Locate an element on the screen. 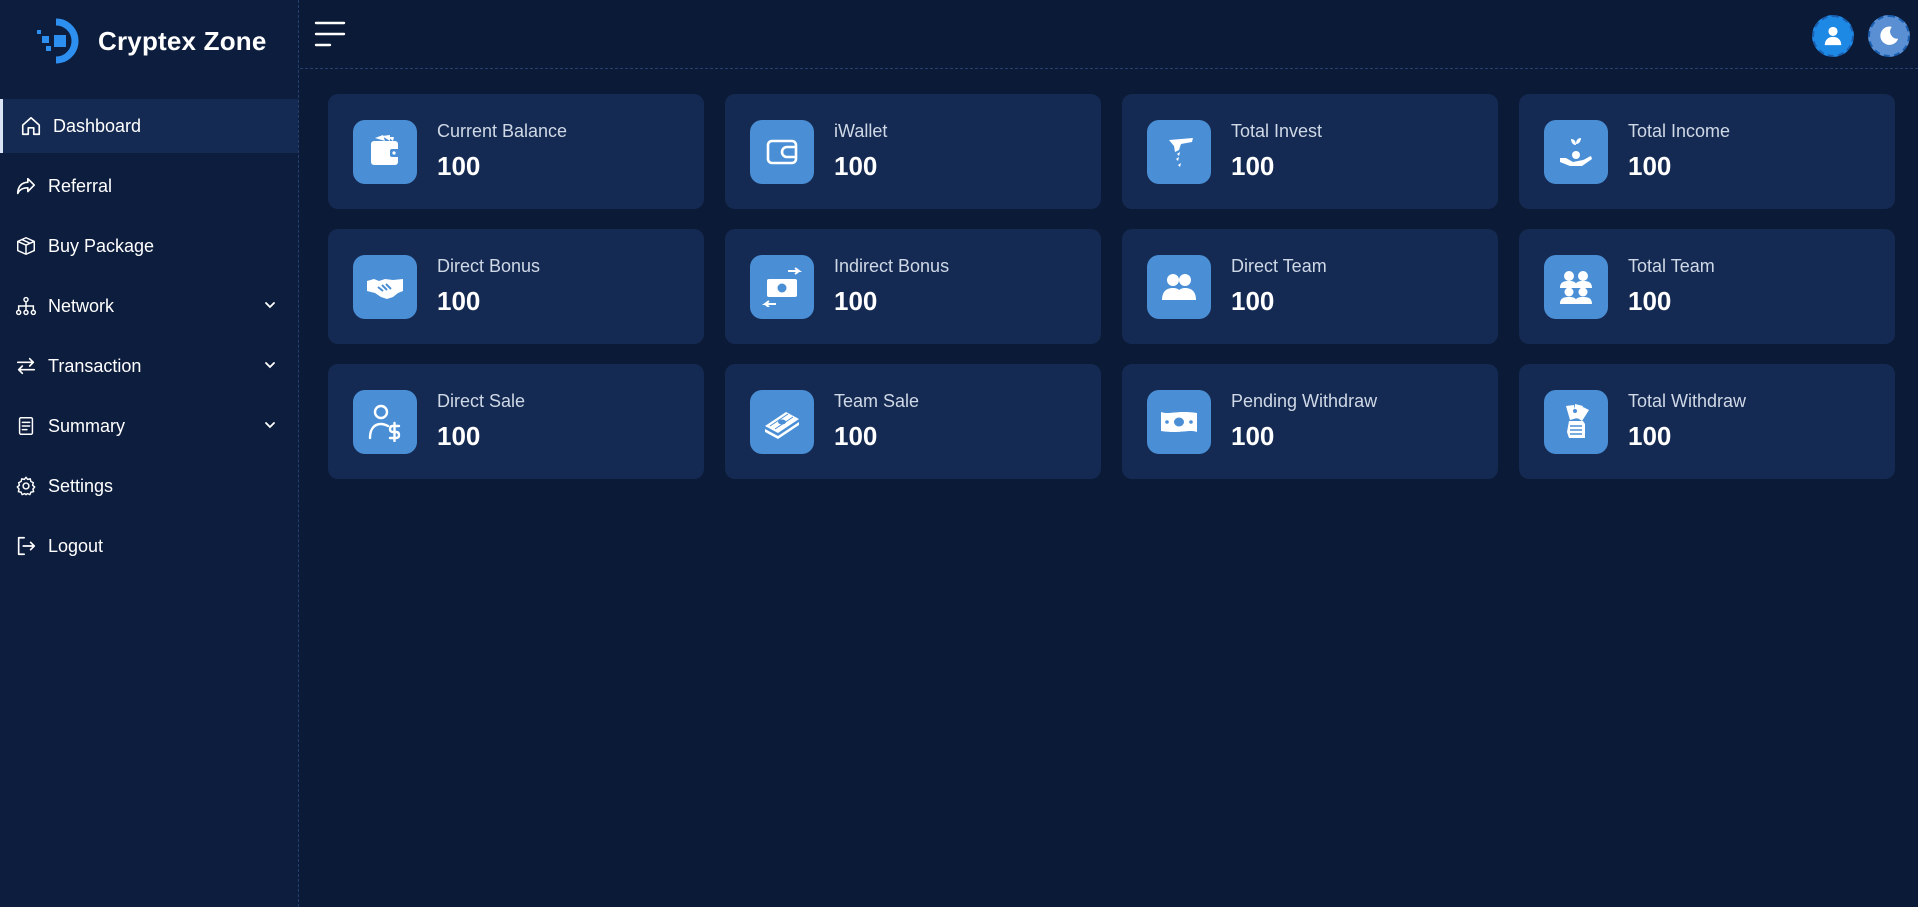  sidebar-item-settings: Settings is located at coordinates (149, 486).